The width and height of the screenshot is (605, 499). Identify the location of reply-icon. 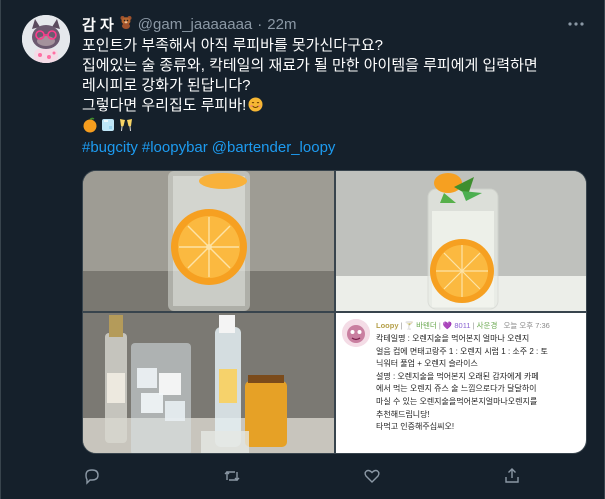
(92, 477).